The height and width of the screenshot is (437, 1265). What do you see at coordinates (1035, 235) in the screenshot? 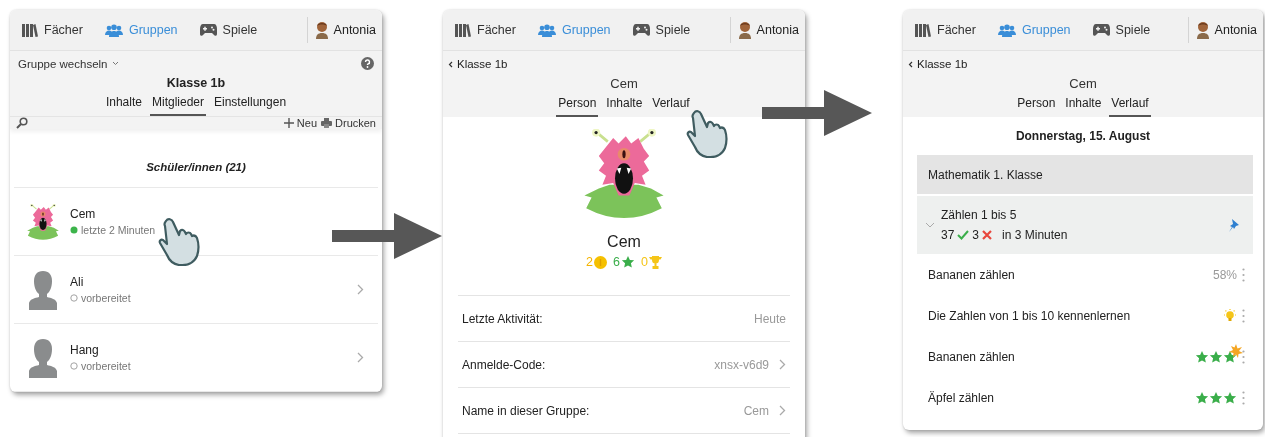
I see `duration-text: in 3 Minuten` at bounding box center [1035, 235].